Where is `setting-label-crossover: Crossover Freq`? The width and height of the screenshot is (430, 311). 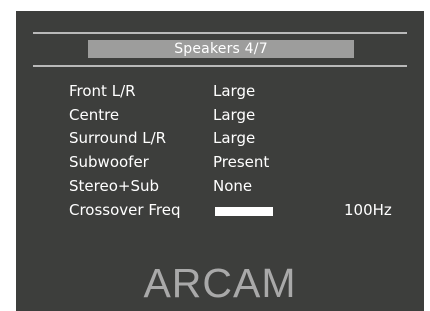 setting-label-crossover: Crossover Freq is located at coordinates (125, 210).